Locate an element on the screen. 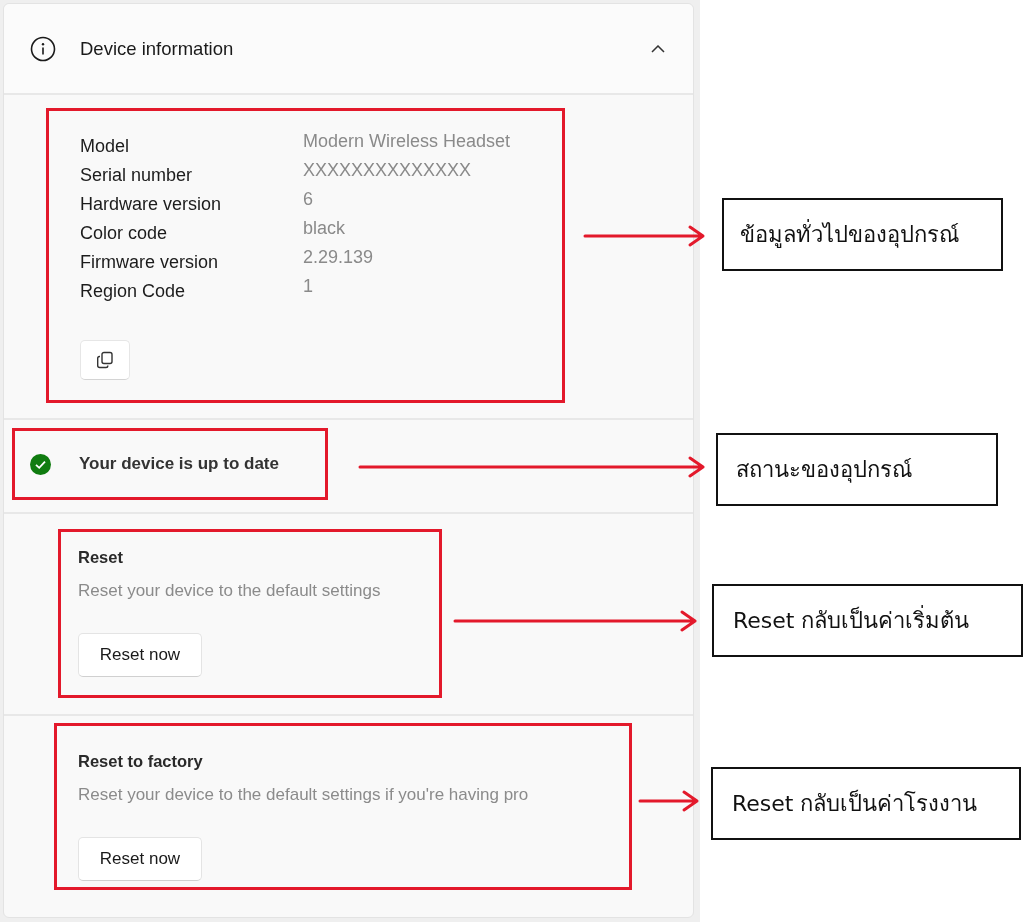  section-description: Reset your device to the default settings if you're having pro is located at coordinates (304, 795).